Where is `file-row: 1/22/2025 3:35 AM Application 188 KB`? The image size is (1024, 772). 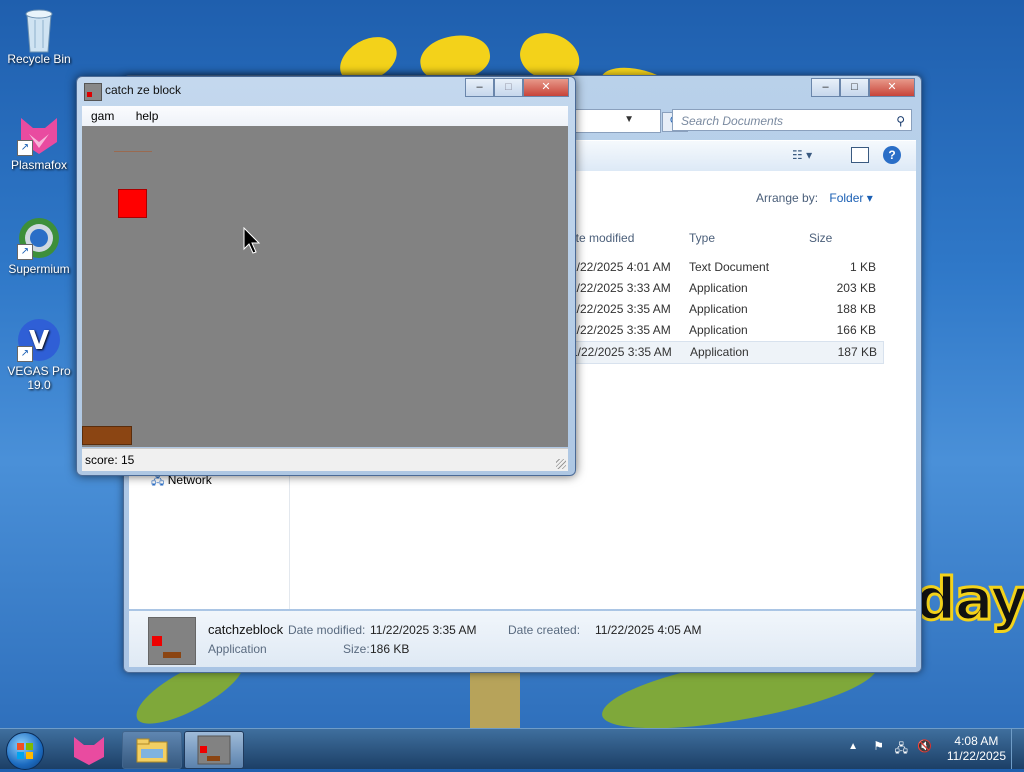
file-row: 1/22/2025 3:35 AM Application 188 KB is located at coordinates (721, 309).